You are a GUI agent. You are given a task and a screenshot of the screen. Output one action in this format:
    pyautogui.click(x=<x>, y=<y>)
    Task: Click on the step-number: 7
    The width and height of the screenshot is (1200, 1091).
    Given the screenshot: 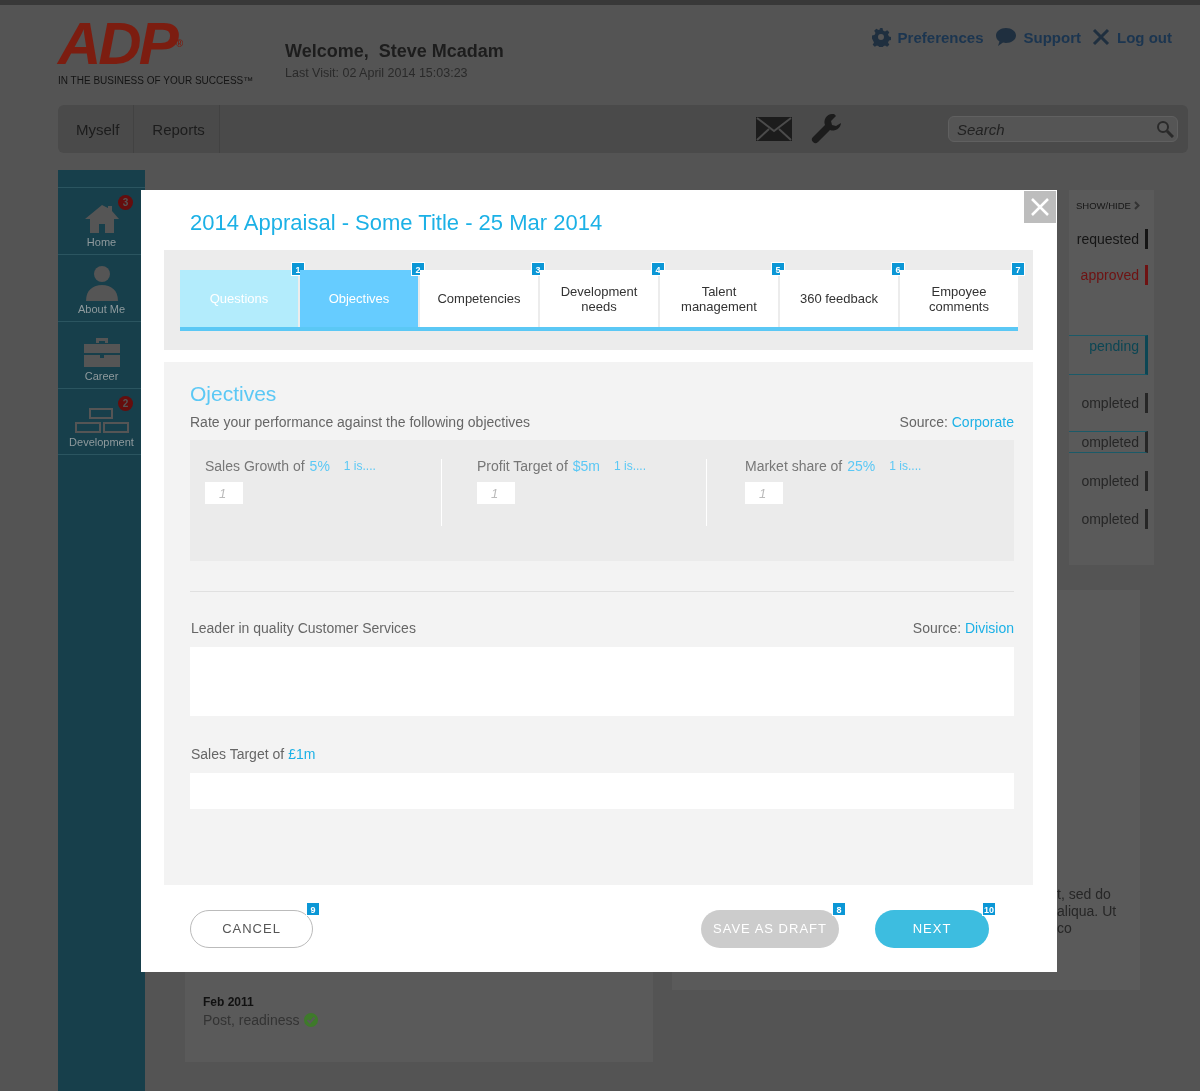 What is the action you would take?
    pyautogui.click(x=1018, y=269)
    